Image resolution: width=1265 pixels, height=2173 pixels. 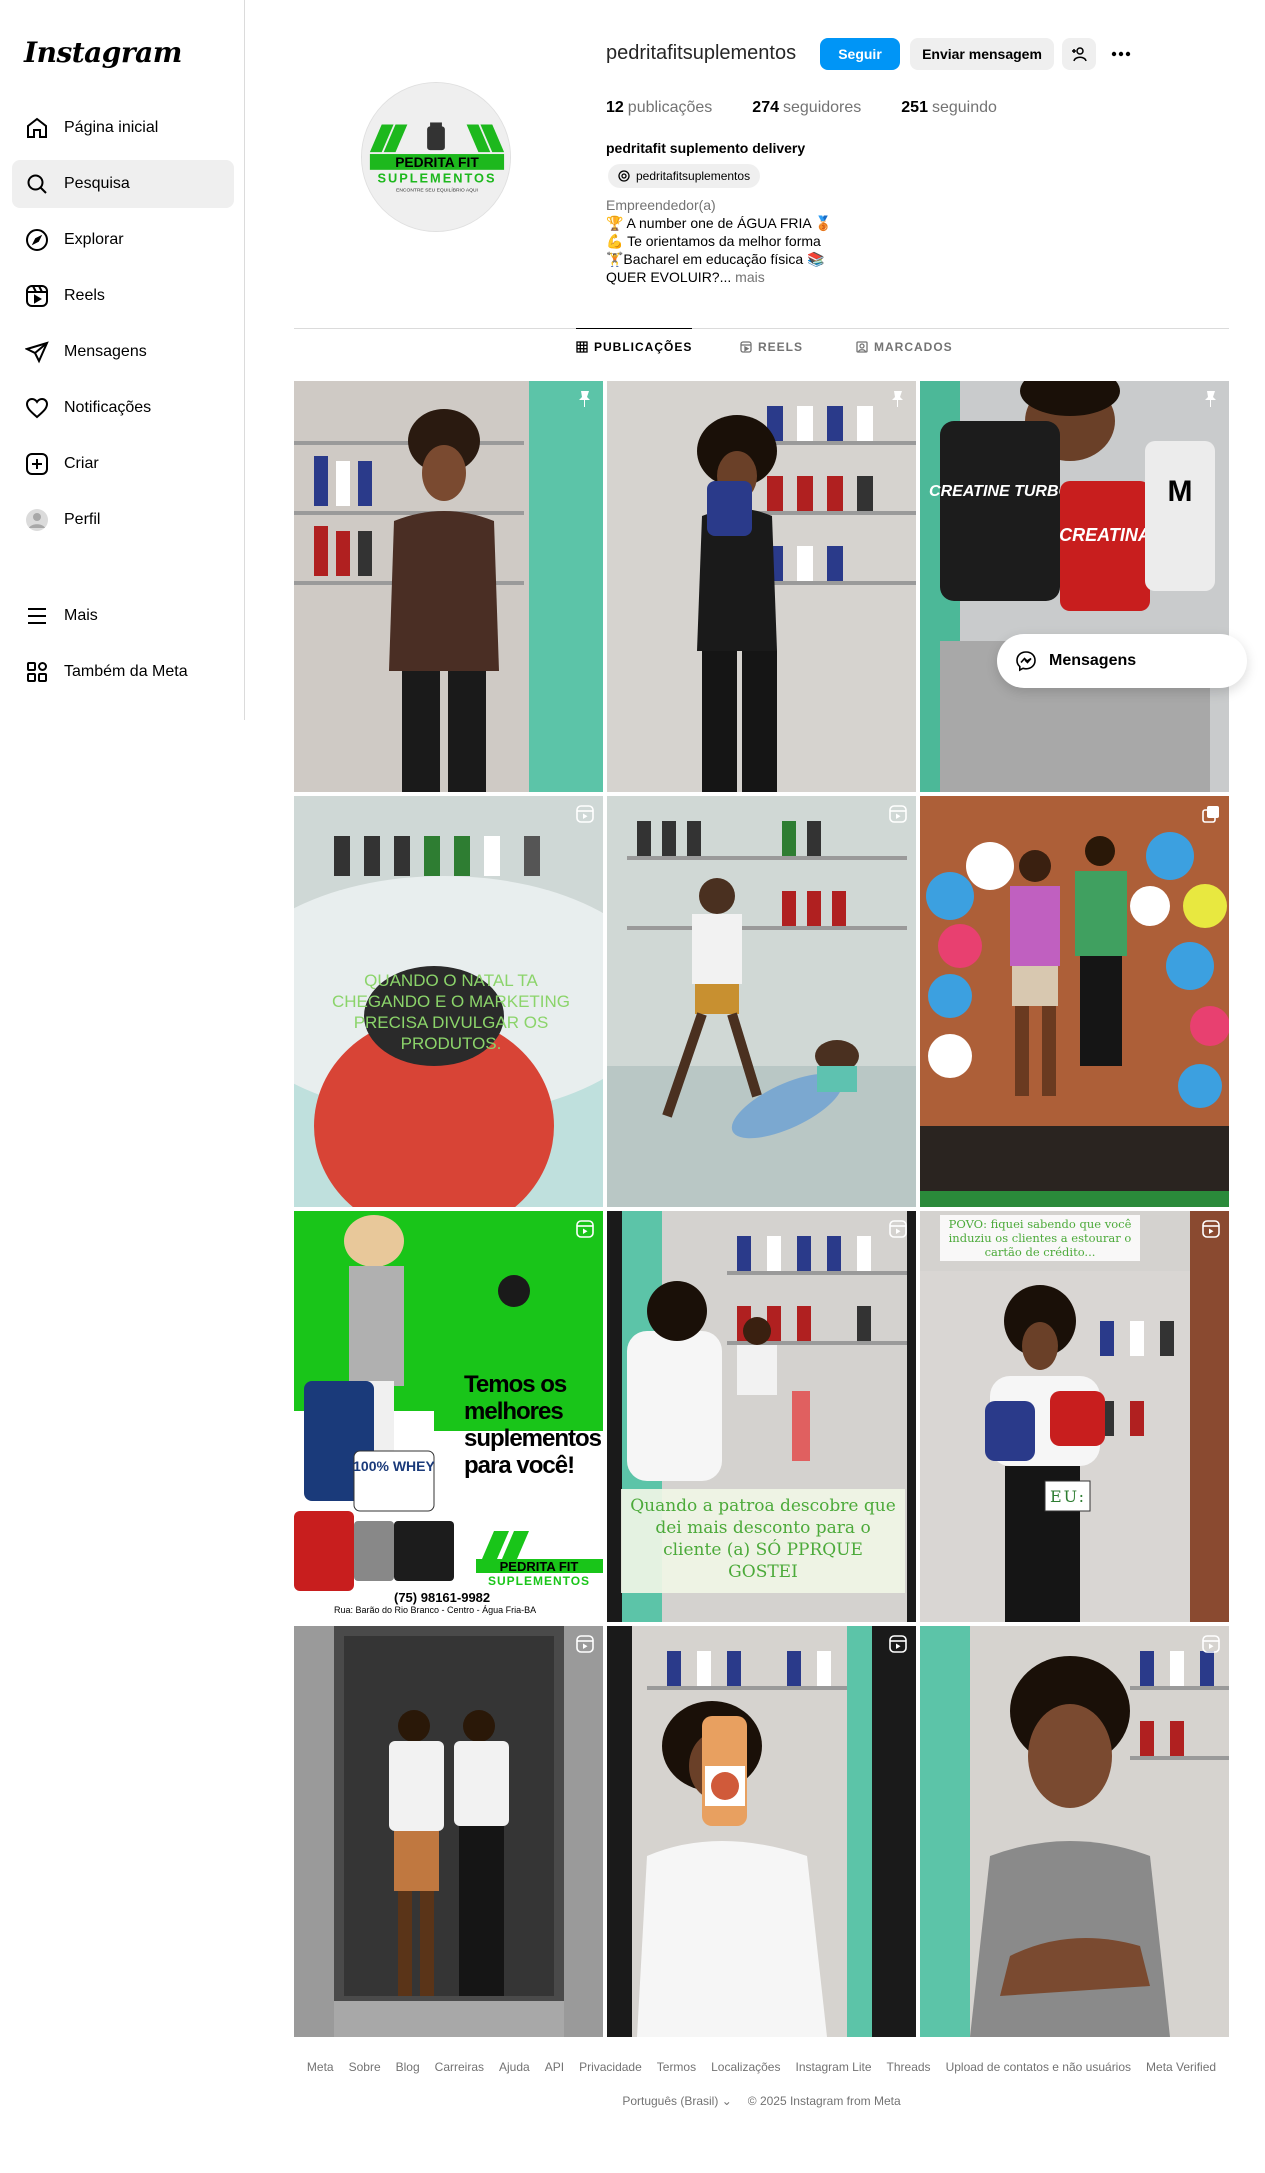 What do you see at coordinates (676, 2067) in the screenshot?
I see `footer-link: Termos` at bounding box center [676, 2067].